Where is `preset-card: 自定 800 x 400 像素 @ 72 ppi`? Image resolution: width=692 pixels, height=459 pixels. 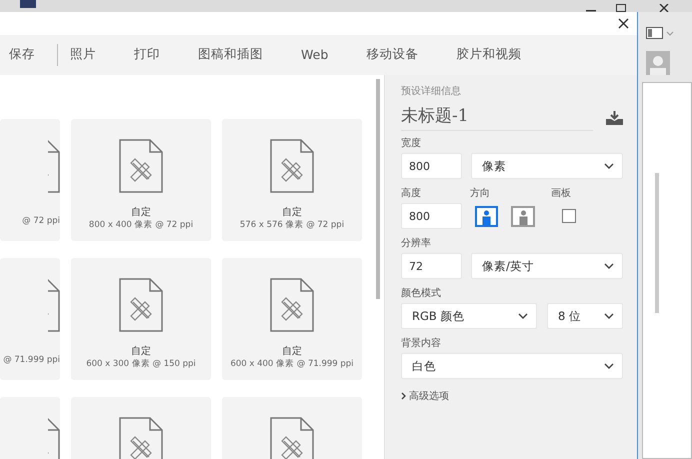 preset-card: 自定 800 x 400 像素 @ 72 ppi is located at coordinates (141, 180).